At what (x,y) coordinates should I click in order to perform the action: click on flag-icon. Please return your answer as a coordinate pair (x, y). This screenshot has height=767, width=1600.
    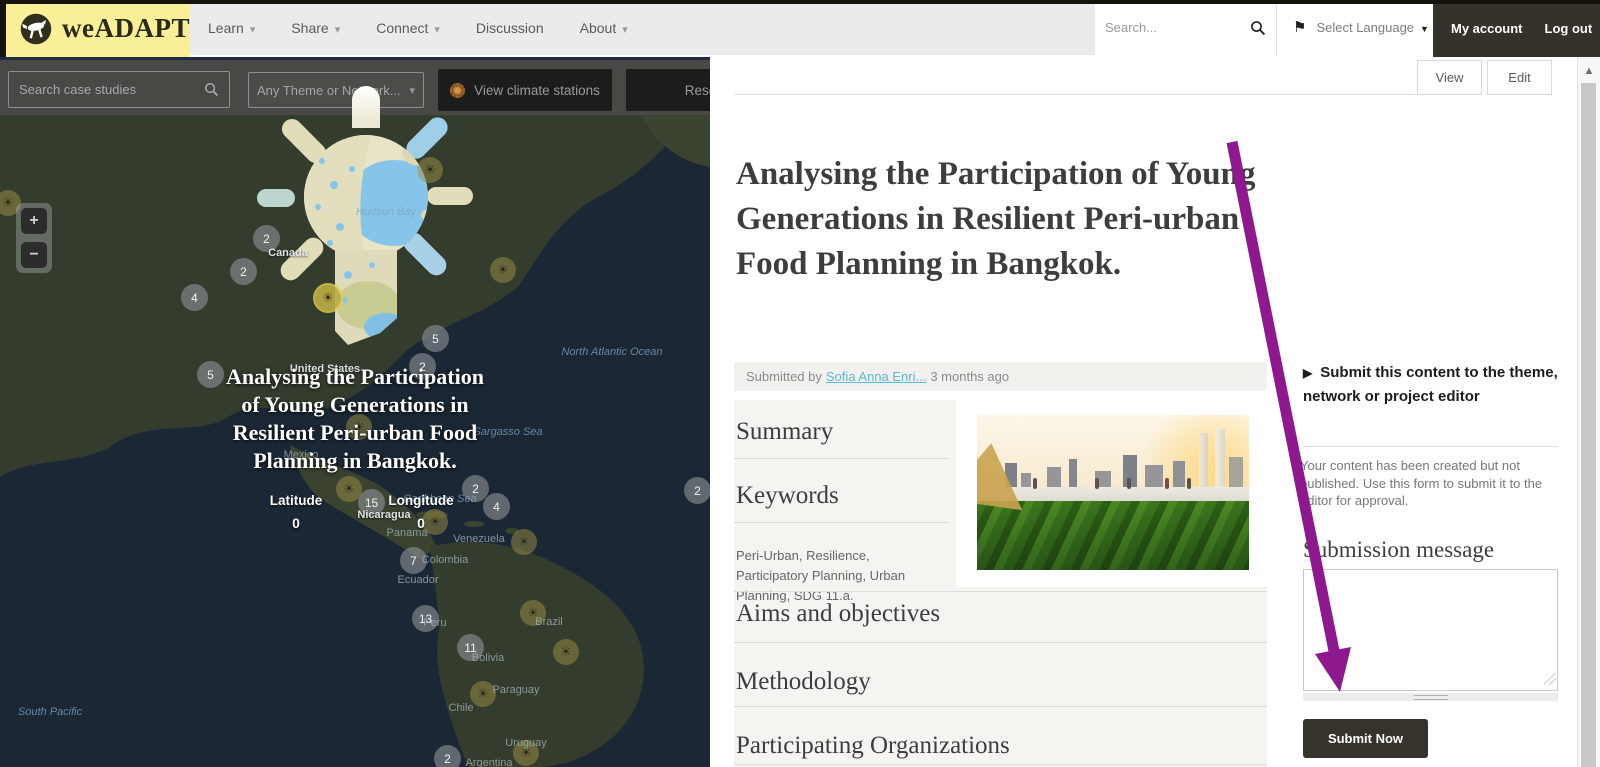
    Looking at the image, I should click on (1299, 27).